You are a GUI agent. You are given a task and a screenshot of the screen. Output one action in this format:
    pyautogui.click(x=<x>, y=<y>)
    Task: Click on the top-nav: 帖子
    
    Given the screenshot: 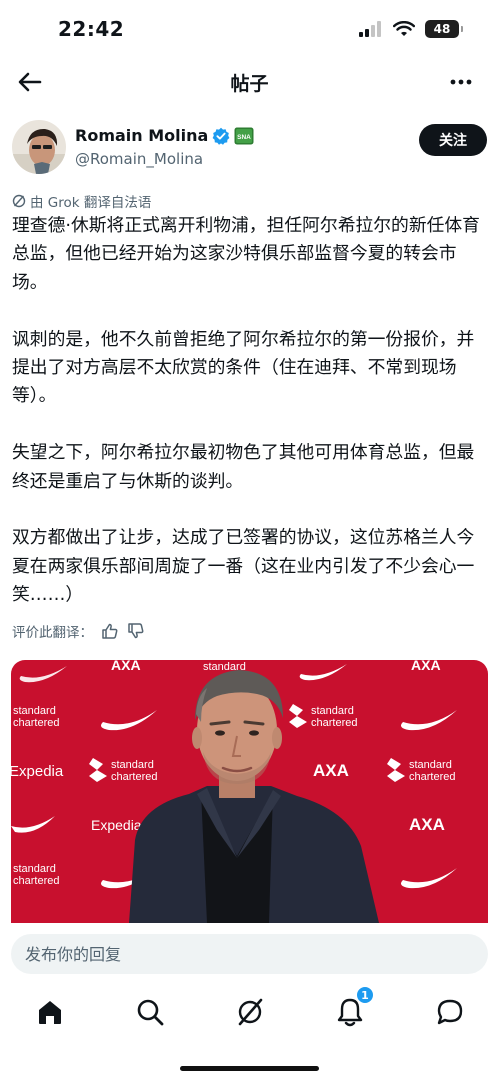 What is the action you would take?
    pyautogui.click(x=249, y=82)
    